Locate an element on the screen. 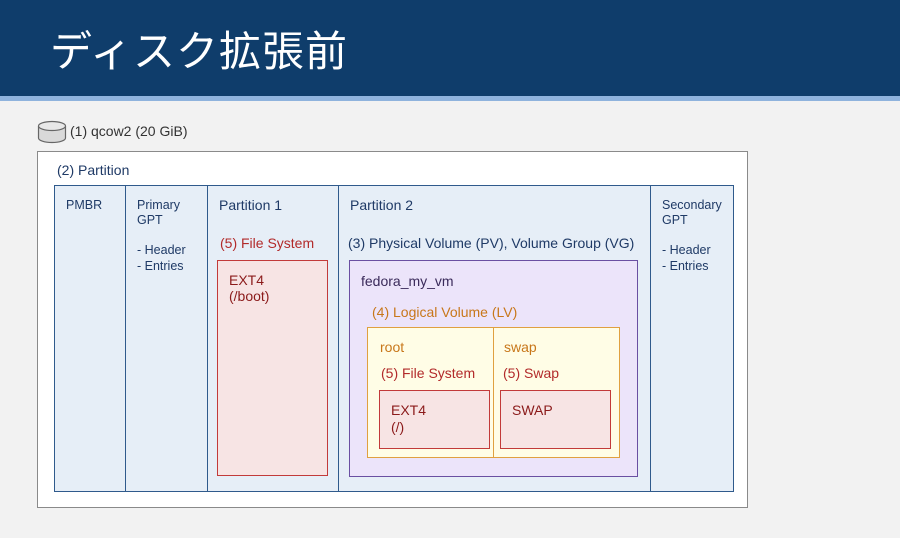  partition-label: (2) Partition is located at coordinates (93, 170).